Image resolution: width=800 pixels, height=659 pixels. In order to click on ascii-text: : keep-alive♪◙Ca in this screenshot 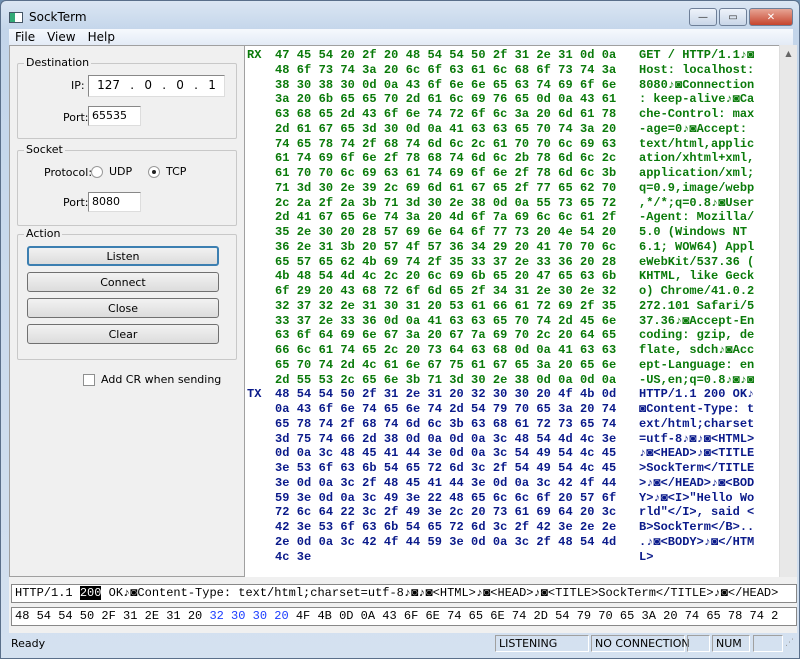, I will do `click(697, 99)`.